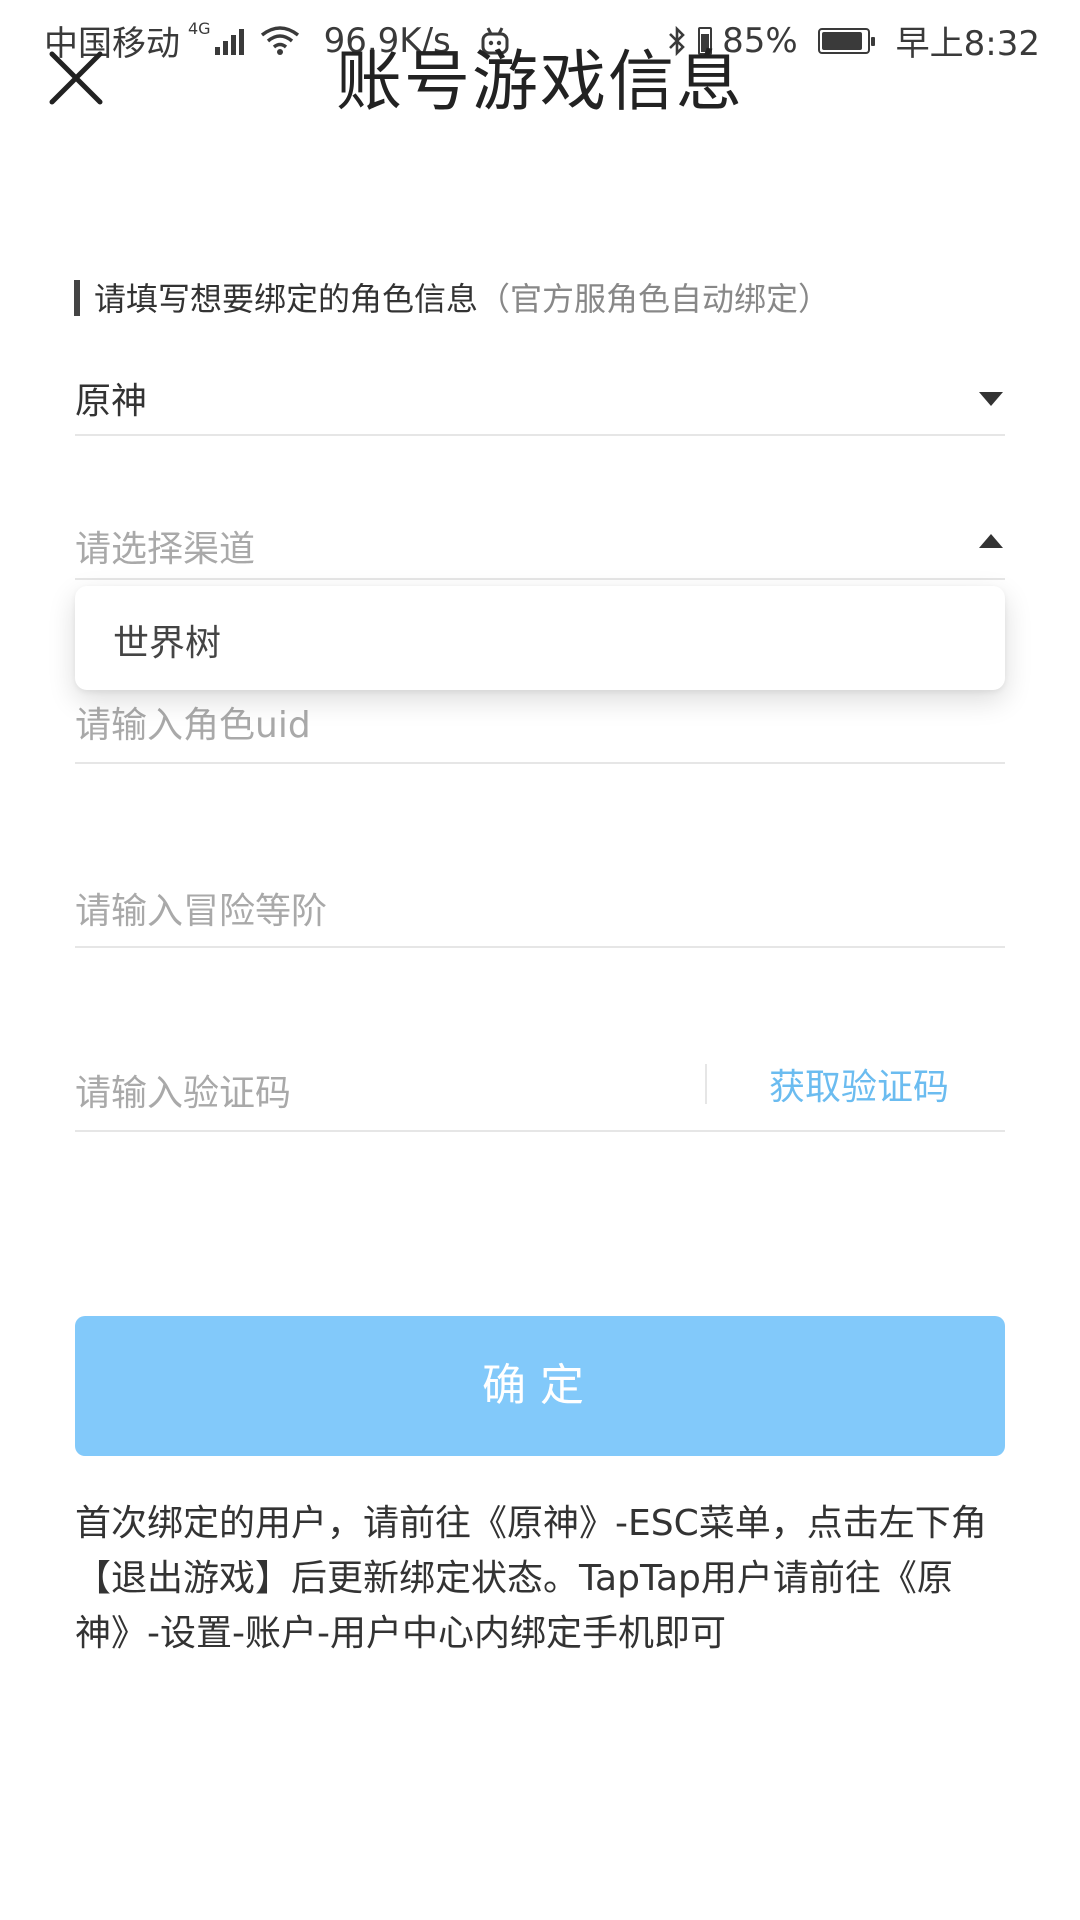 Image resolution: width=1080 pixels, height=1920 pixels. What do you see at coordinates (859, 1084) in the screenshot?
I see `get-code-button: 获取验证码` at bounding box center [859, 1084].